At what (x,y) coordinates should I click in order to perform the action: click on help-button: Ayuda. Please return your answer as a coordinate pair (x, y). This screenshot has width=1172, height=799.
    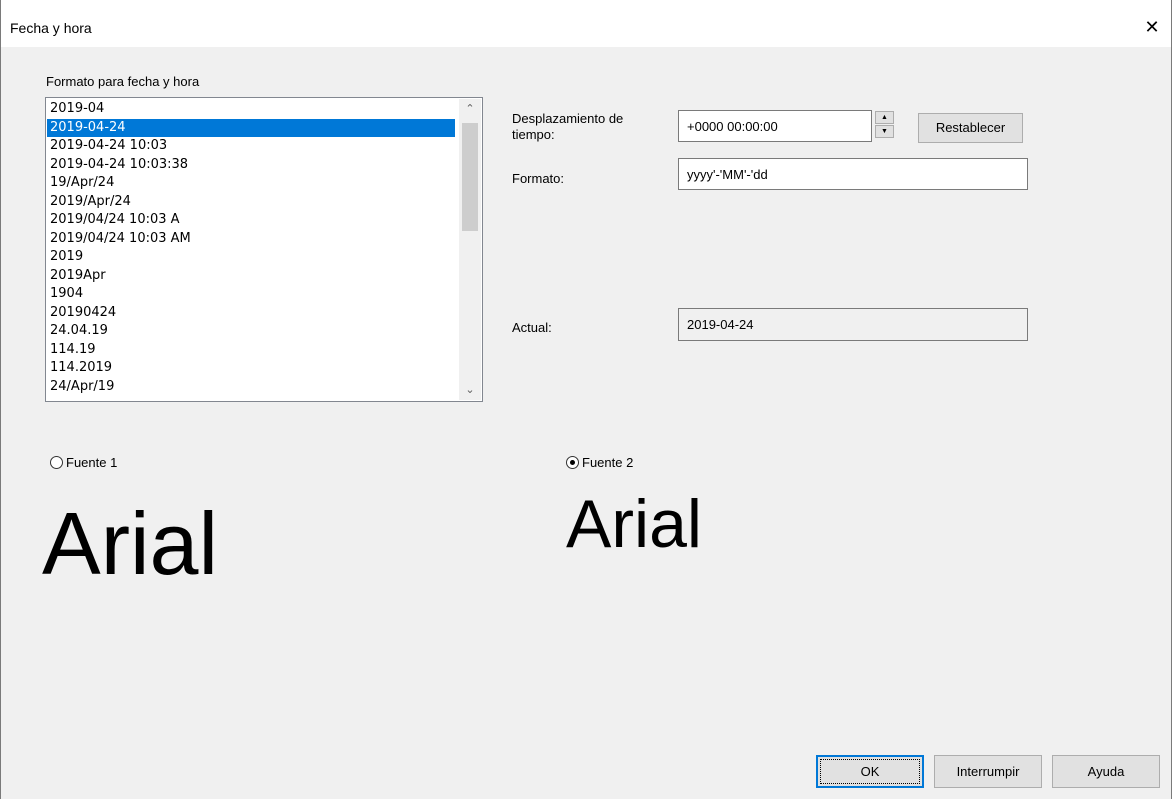
    Looking at the image, I should click on (1106, 771).